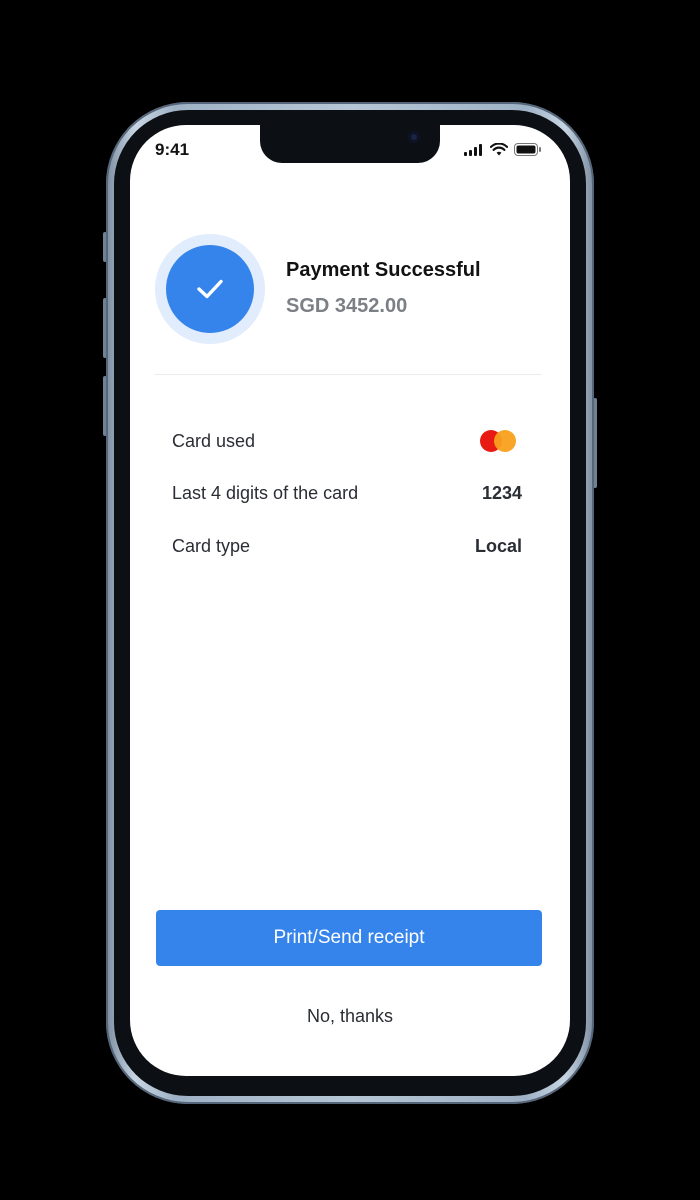 The height and width of the screenshot is (1200, 700). What do you see at coordinates (211, 545) in the screenshot?
I see `detail-label: Card type` at bounding box center [211, 545].